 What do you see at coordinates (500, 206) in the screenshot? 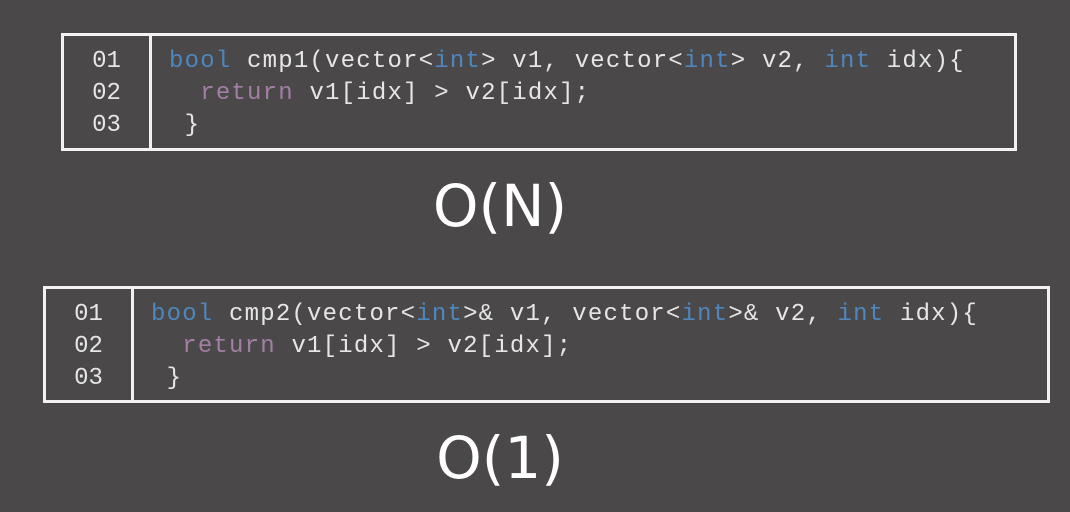
I see `complexity-label: O(N)` at bounding box center [500, 206].